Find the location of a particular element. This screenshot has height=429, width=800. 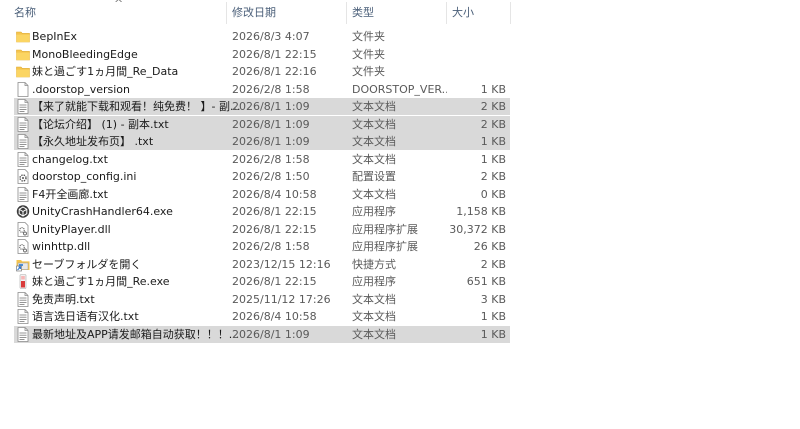

file-size: 0 KB is located at coordinates (493, 194).